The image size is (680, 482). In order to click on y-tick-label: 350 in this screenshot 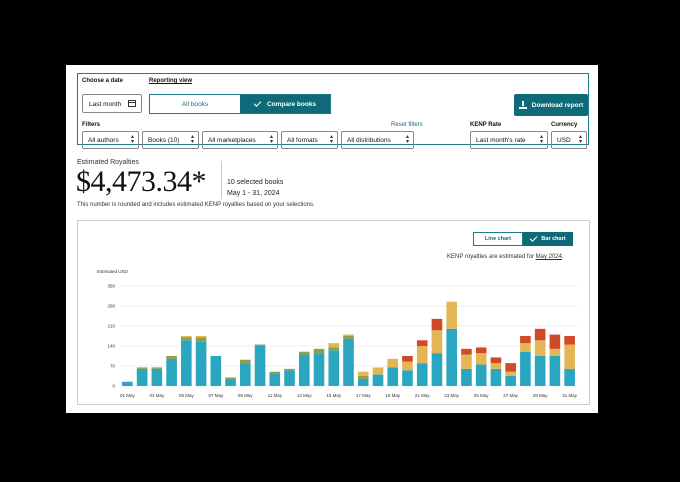, I will do `click(111, 286)`.